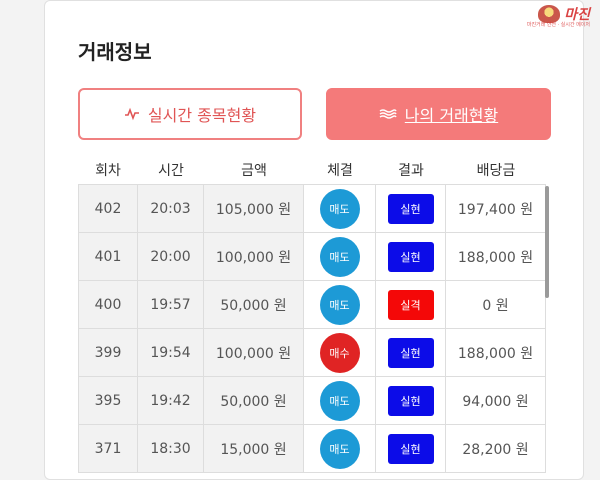 The height and width of the screenshot is (480, 600). What do you see at coordinates (171, 400) in the screenshot?
I see `time-cell: 19:42` at bounding box center [171, 400].